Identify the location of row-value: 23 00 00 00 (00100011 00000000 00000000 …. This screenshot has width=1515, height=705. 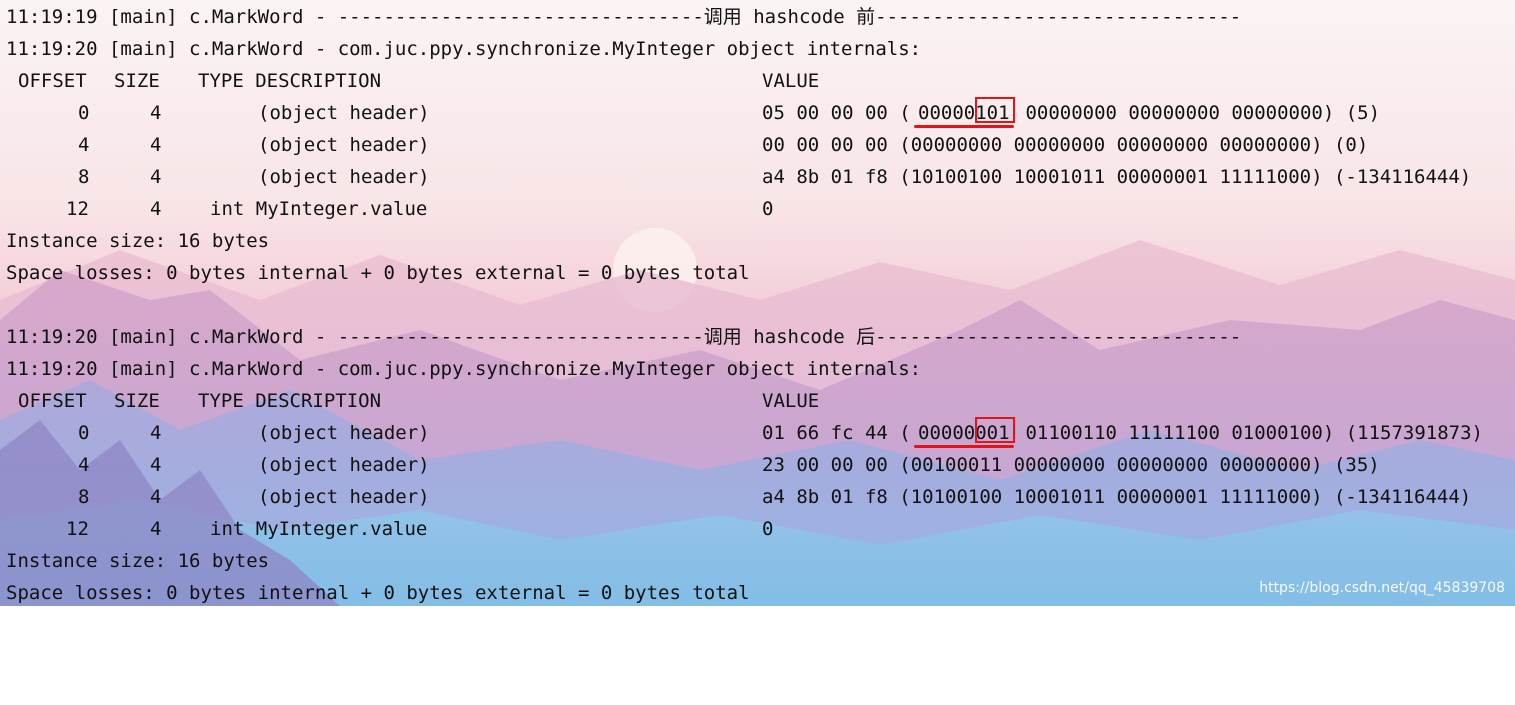
(1071, 465).